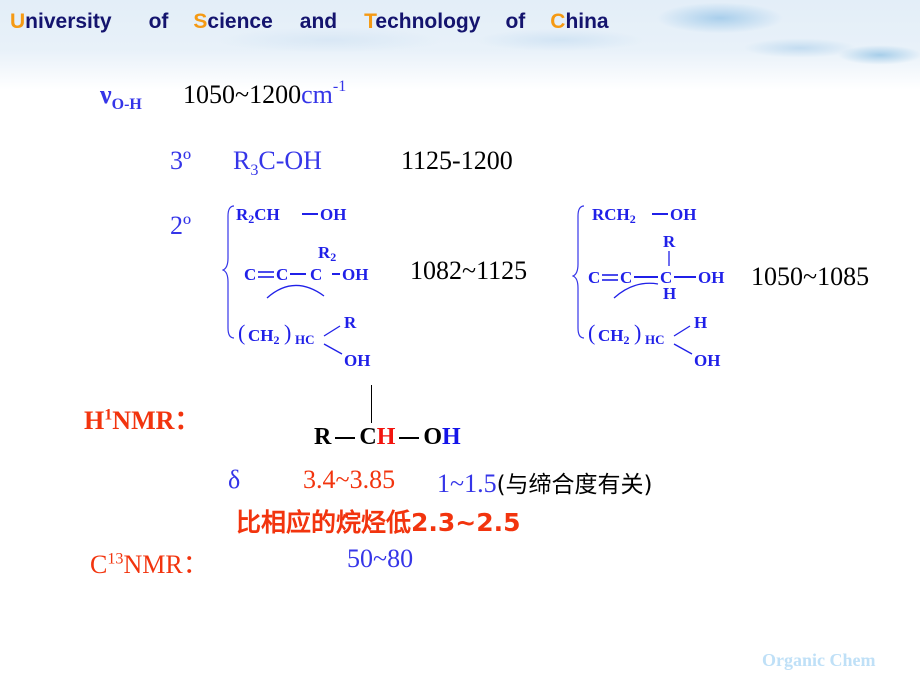 The width and height of the screenshot is (920, 690). Describe the element at coordinates (545, 483) in the screenshot. I see `oh-shift: 1~1.5(与缔合度有关)` at that location.